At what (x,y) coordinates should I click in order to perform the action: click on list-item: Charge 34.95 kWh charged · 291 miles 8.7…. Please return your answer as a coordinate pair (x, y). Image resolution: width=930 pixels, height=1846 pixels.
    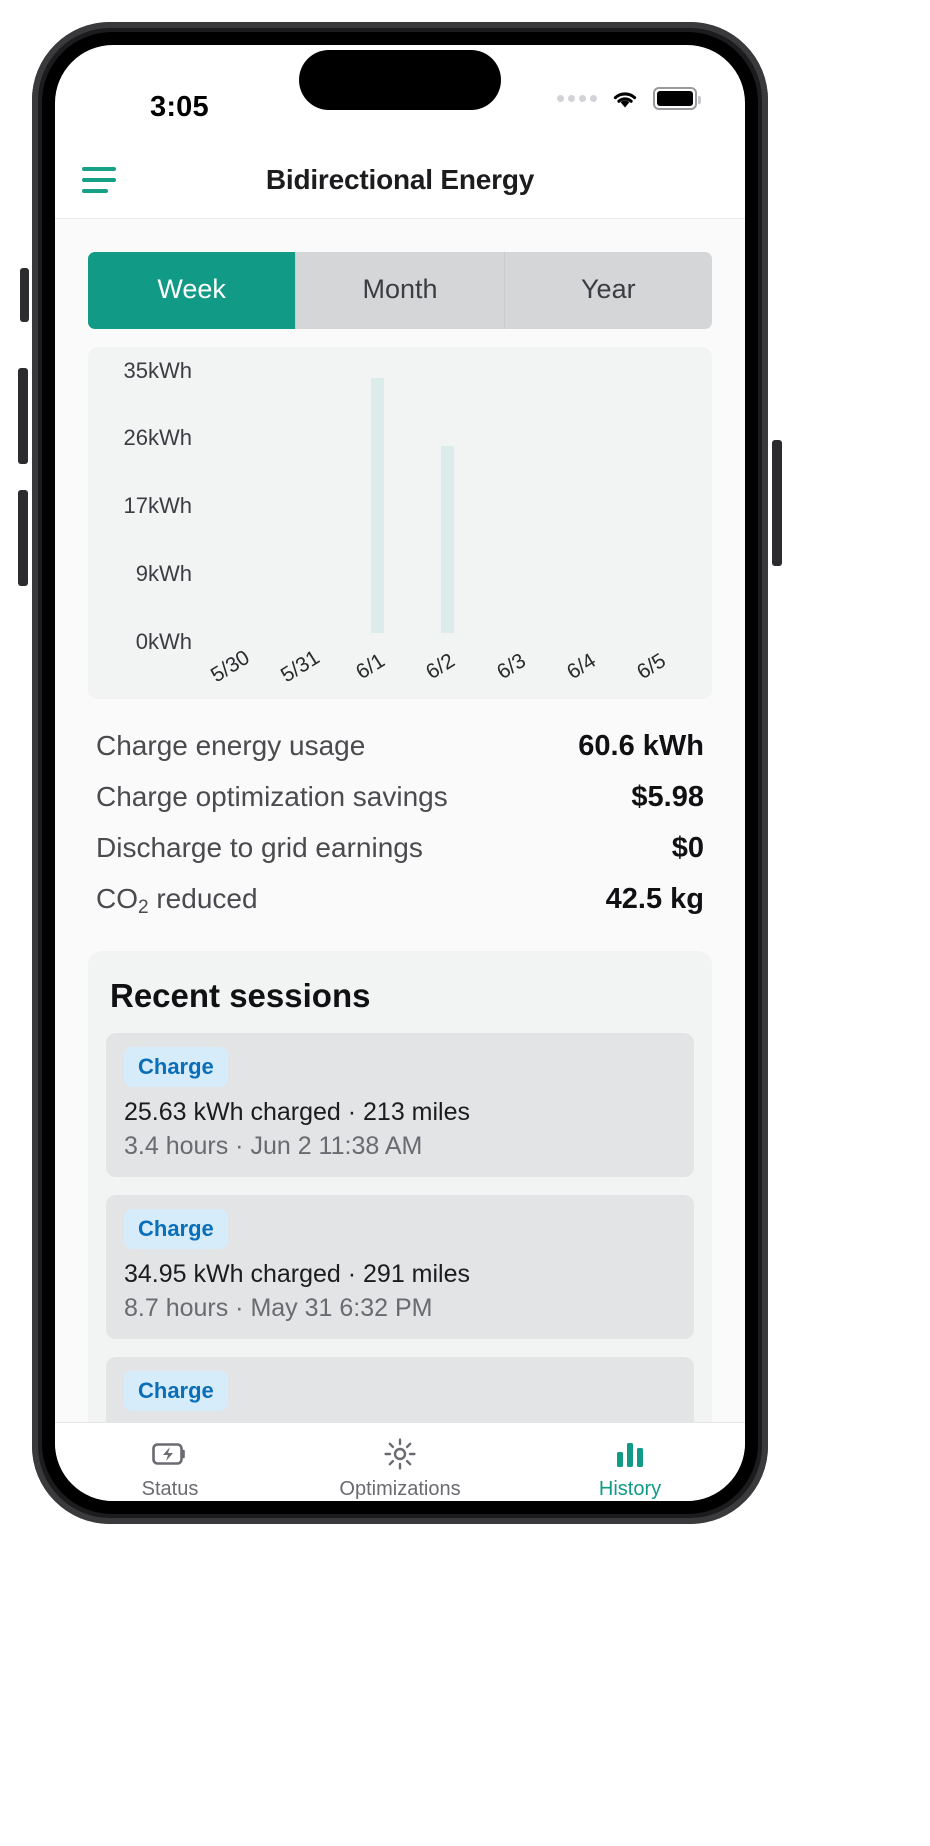
    Looking at the image, I should click on (400, 1267).